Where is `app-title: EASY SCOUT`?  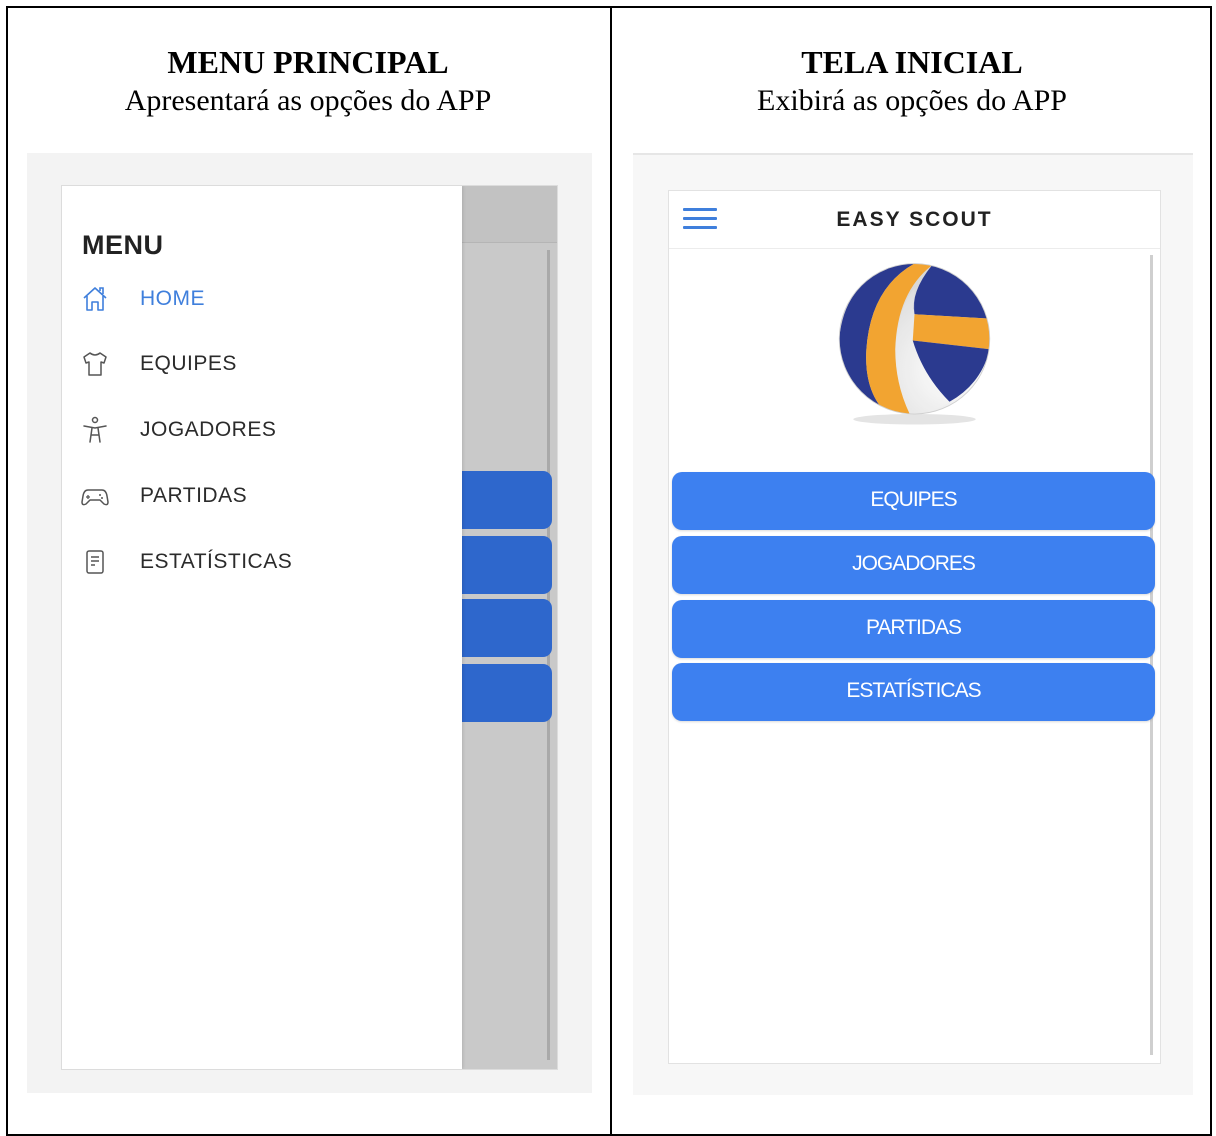
app-title: EASY SCOUT is located at coordinates (914, 219).